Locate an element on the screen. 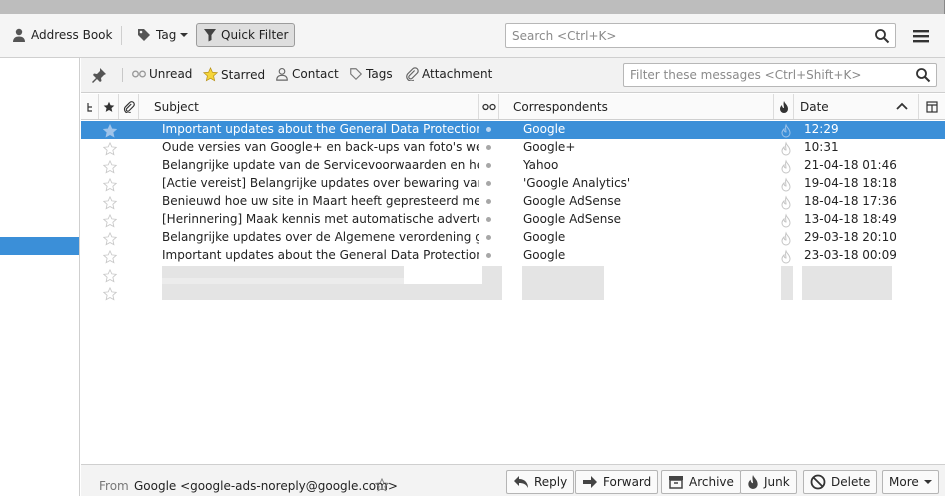  filter-attachment-button: Attachment is located at coordinates (448, 74).